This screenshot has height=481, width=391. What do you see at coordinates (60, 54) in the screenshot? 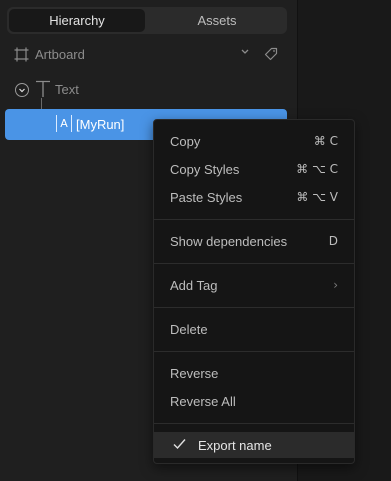
I see `tree-item-label: Artboard` at bounding box center [60, 54].